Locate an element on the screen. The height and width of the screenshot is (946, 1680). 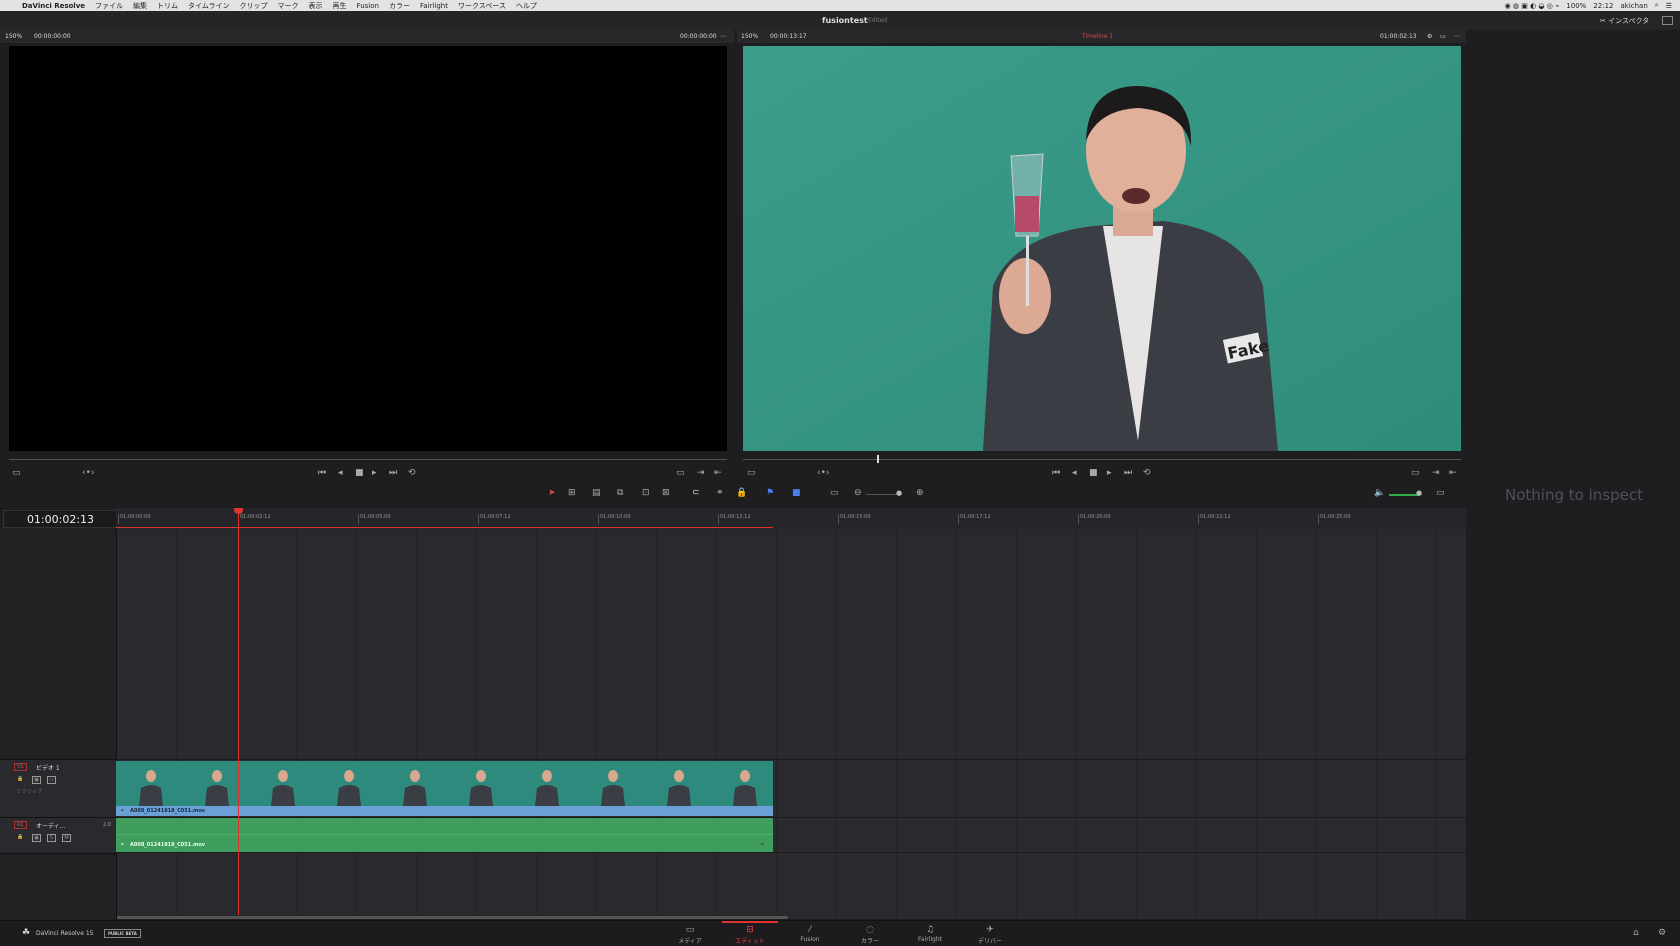
inspector-toggle-button: ✂ インスペクタ is located at coordinates (1624, 21).